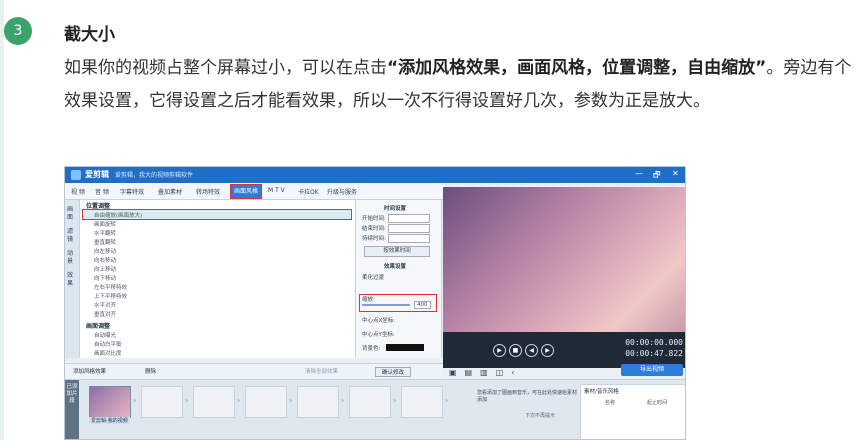 The width and height of the screenshot is (868, 440). Describe the element at coordinates (110, 296) in the screenshot. I see `list-item: 上下平移特效` at that location.